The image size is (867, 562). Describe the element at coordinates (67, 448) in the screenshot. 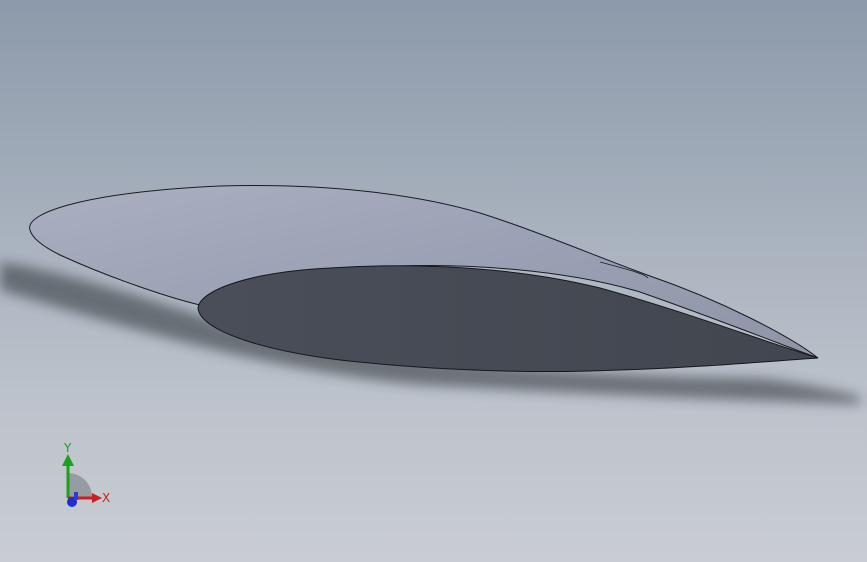

I see `y-axis-label: Y` at that location.